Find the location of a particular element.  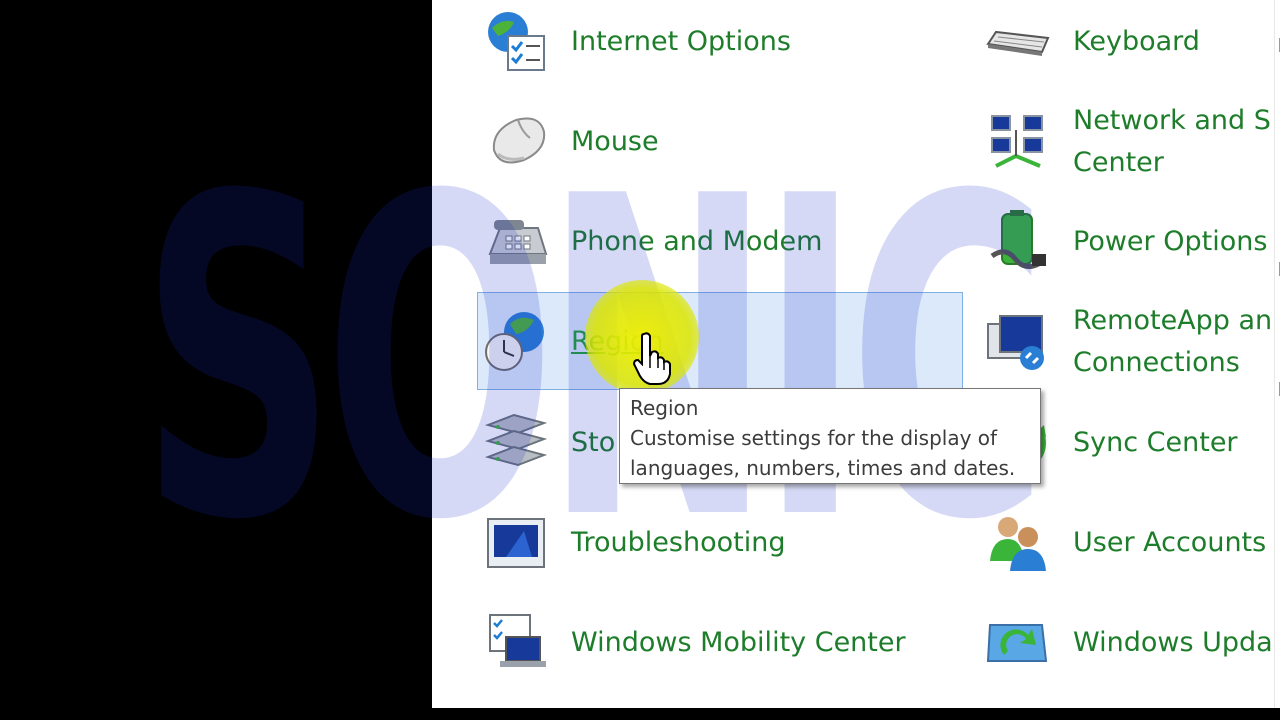

network-center-icon is located at coordinates (1018, 142).